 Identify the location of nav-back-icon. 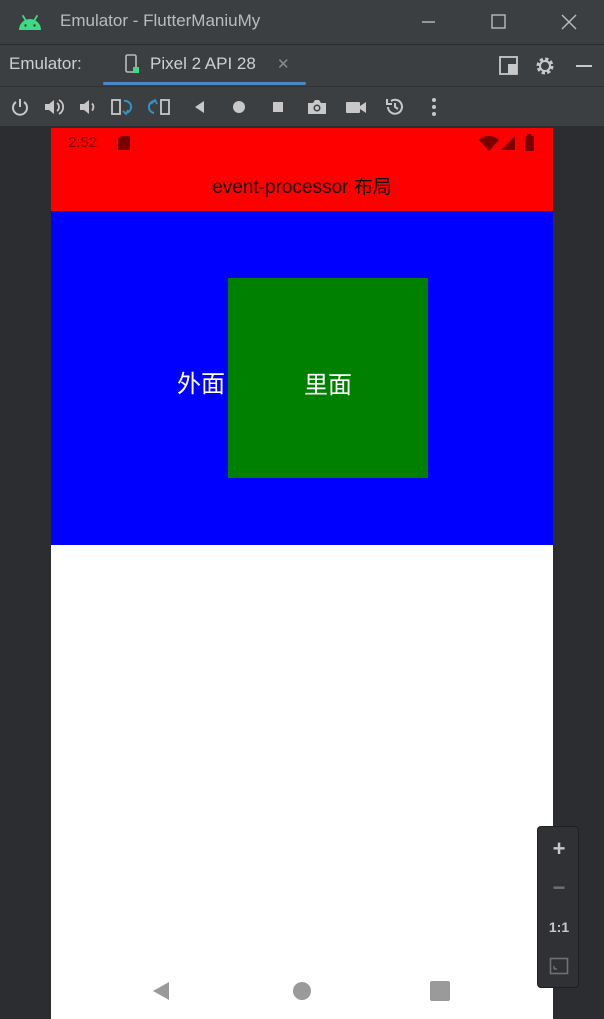
(162, 991).